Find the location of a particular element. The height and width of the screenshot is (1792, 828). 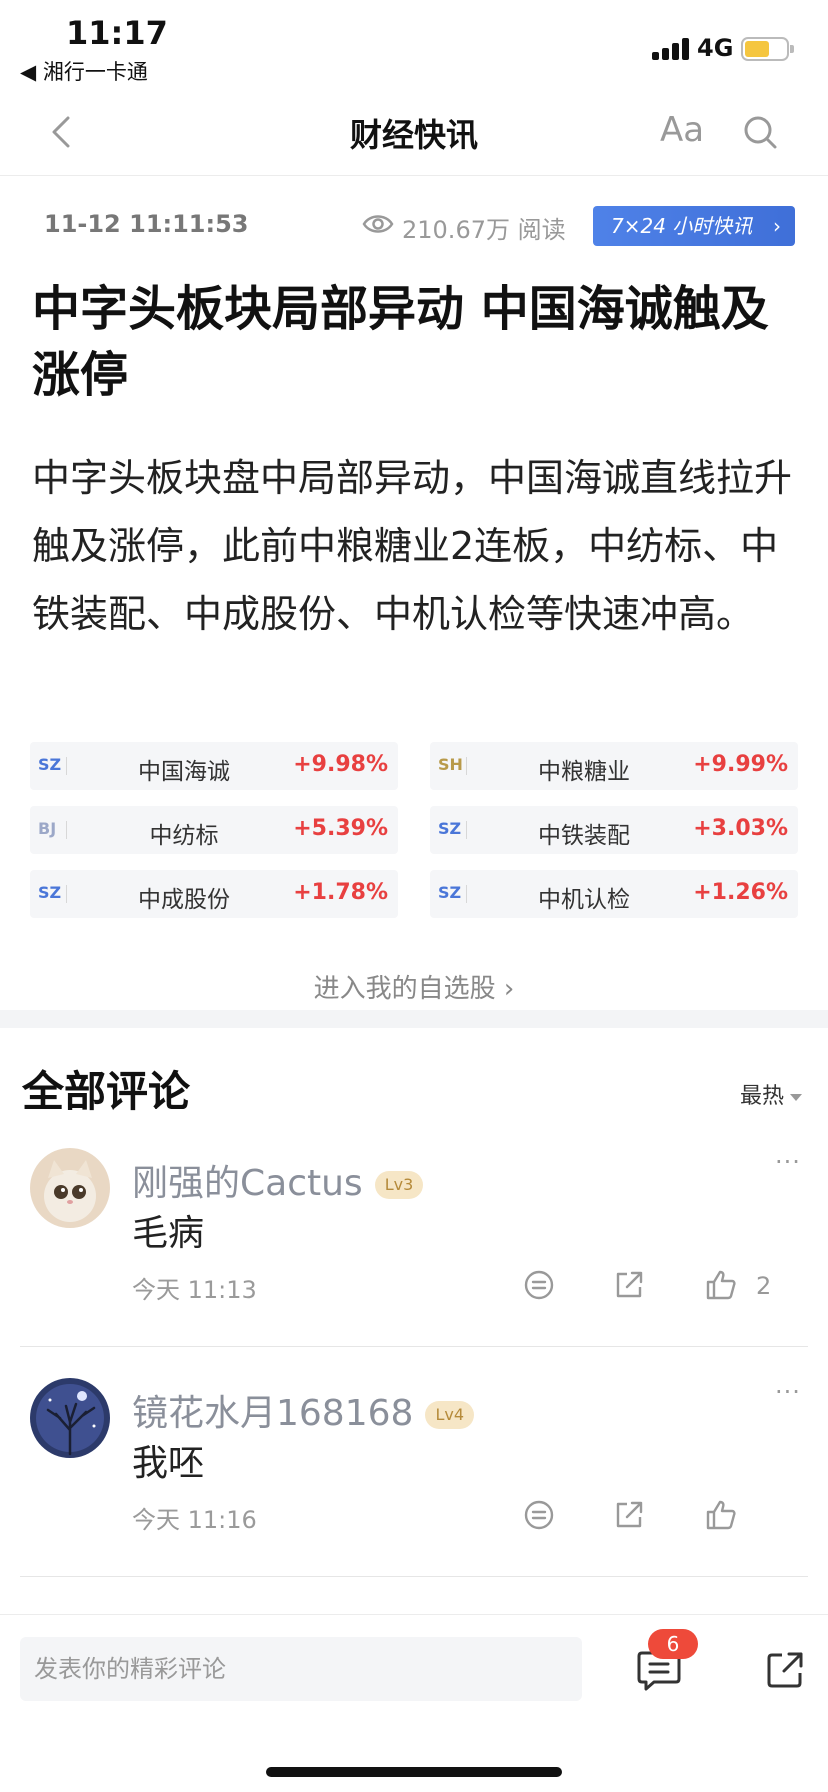

comment-item: 刚强的Cactus Lv3 毛病 今天 11:13 ··· 2 is located at coordinates (414, 1263).